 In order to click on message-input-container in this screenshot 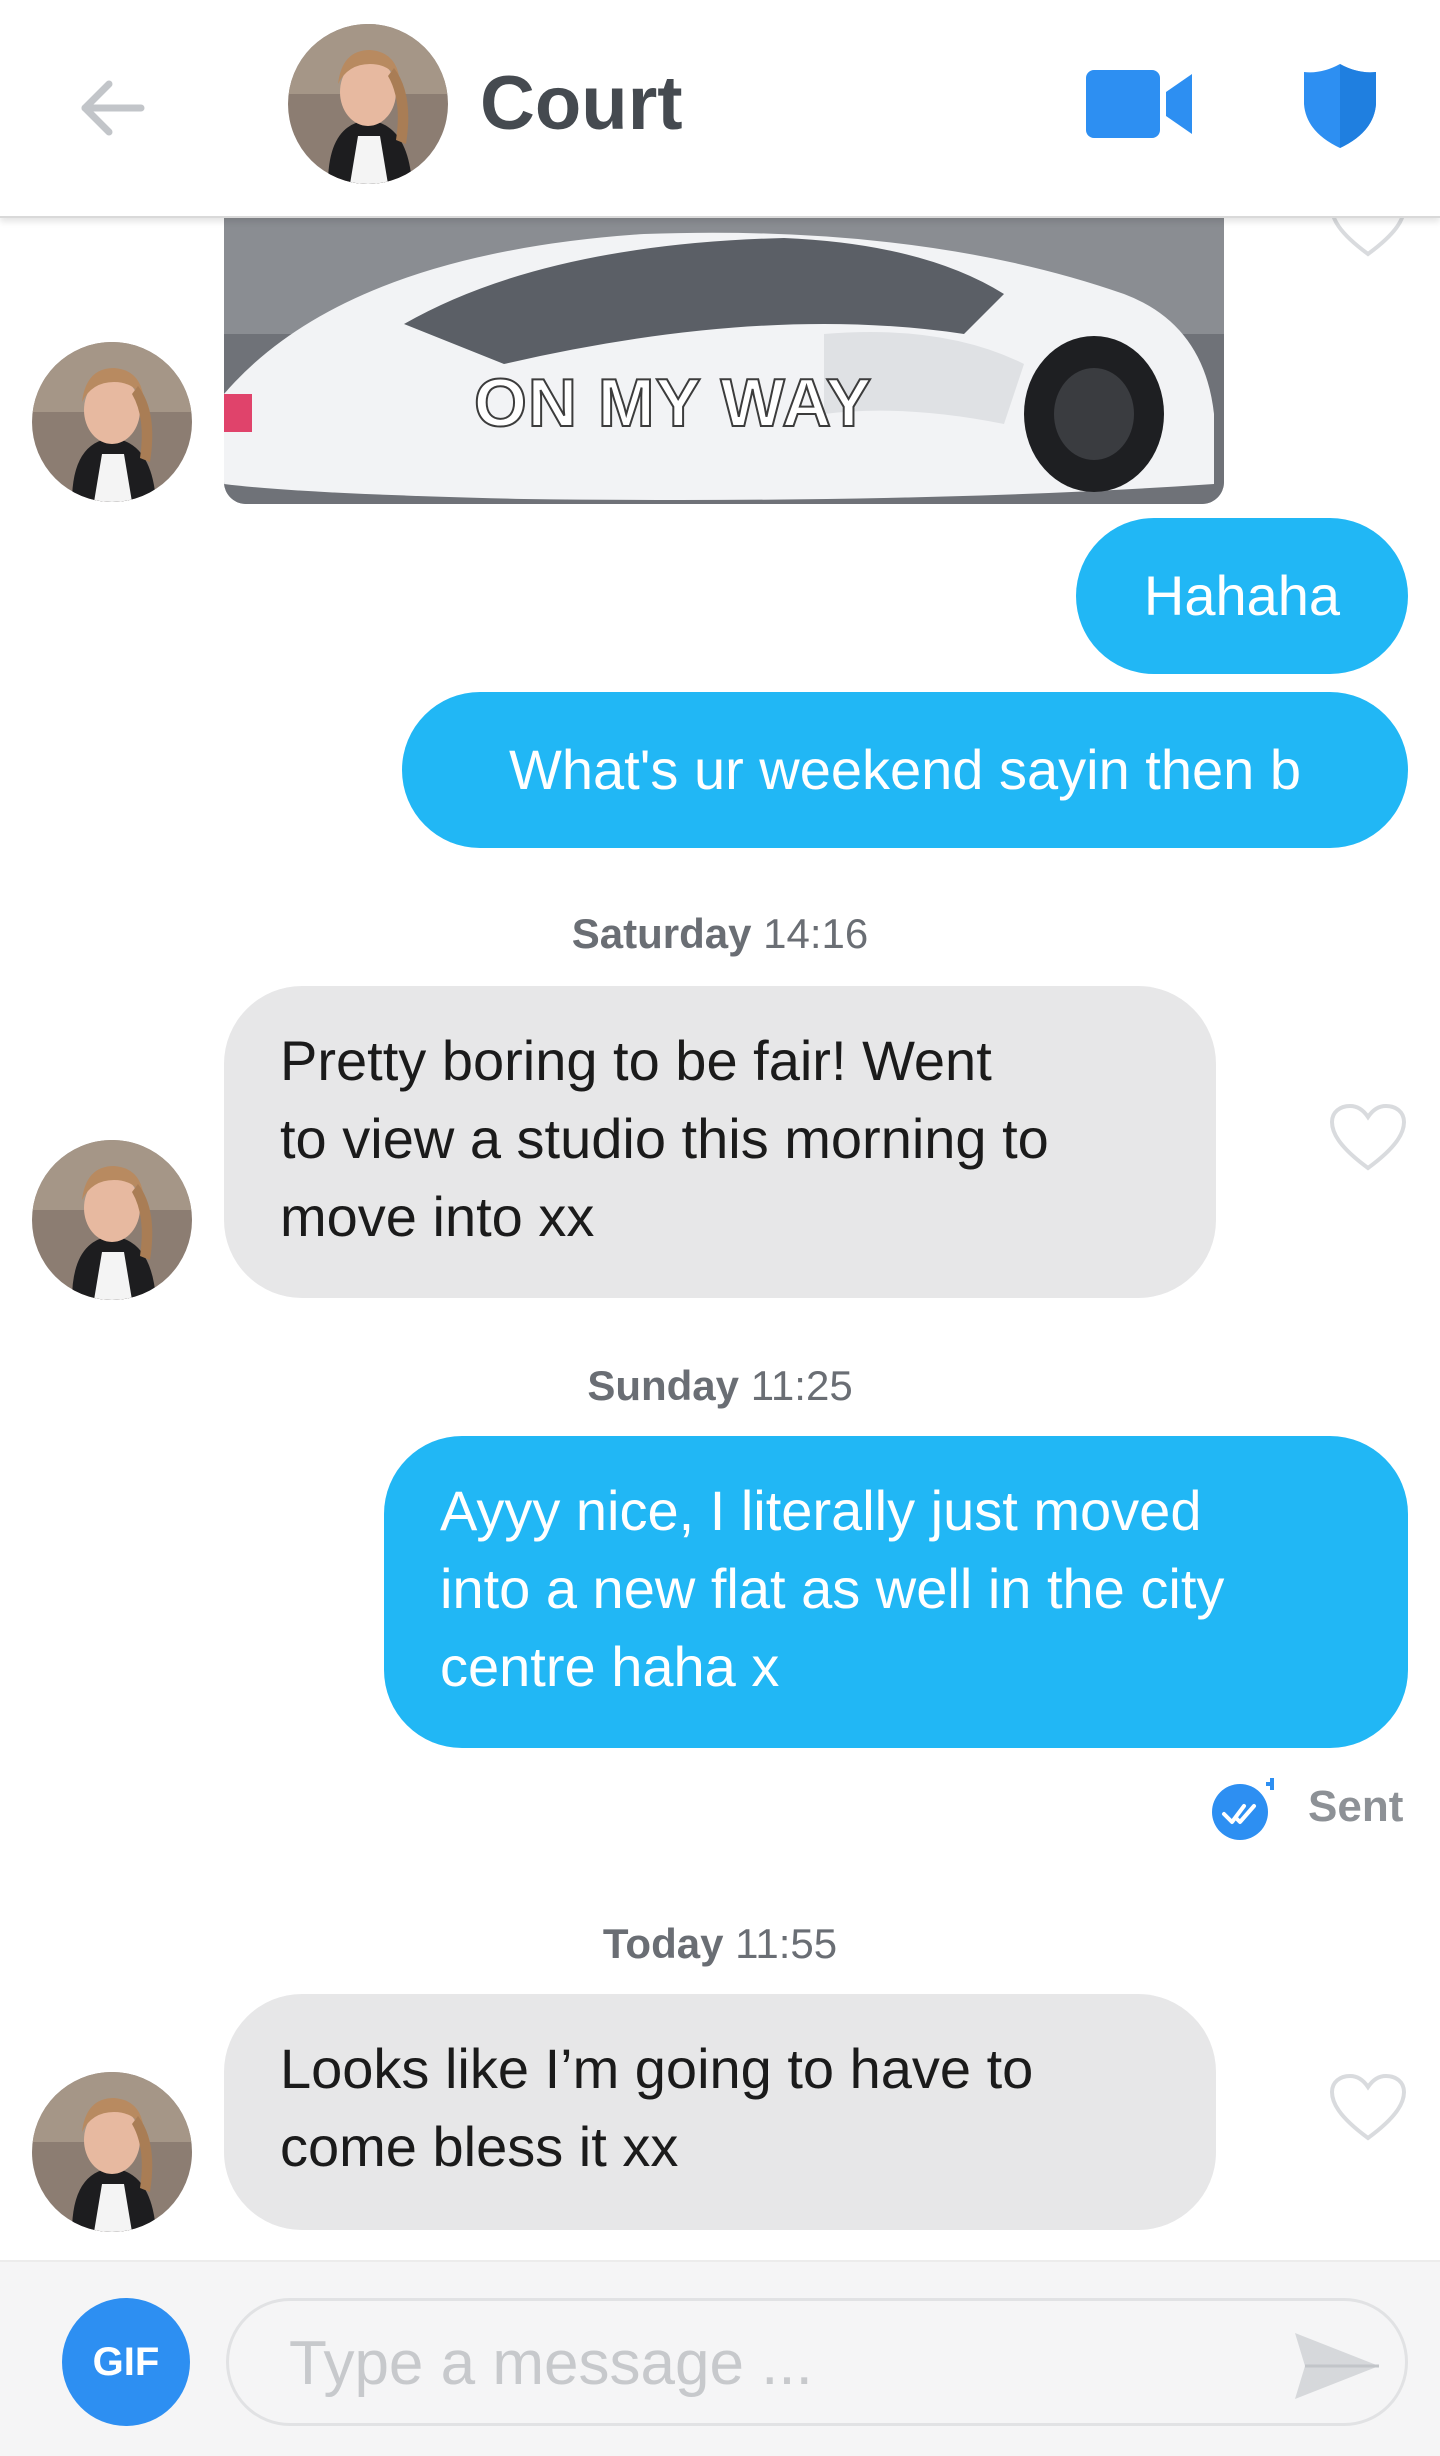, I will do `click(817, 2362)`.